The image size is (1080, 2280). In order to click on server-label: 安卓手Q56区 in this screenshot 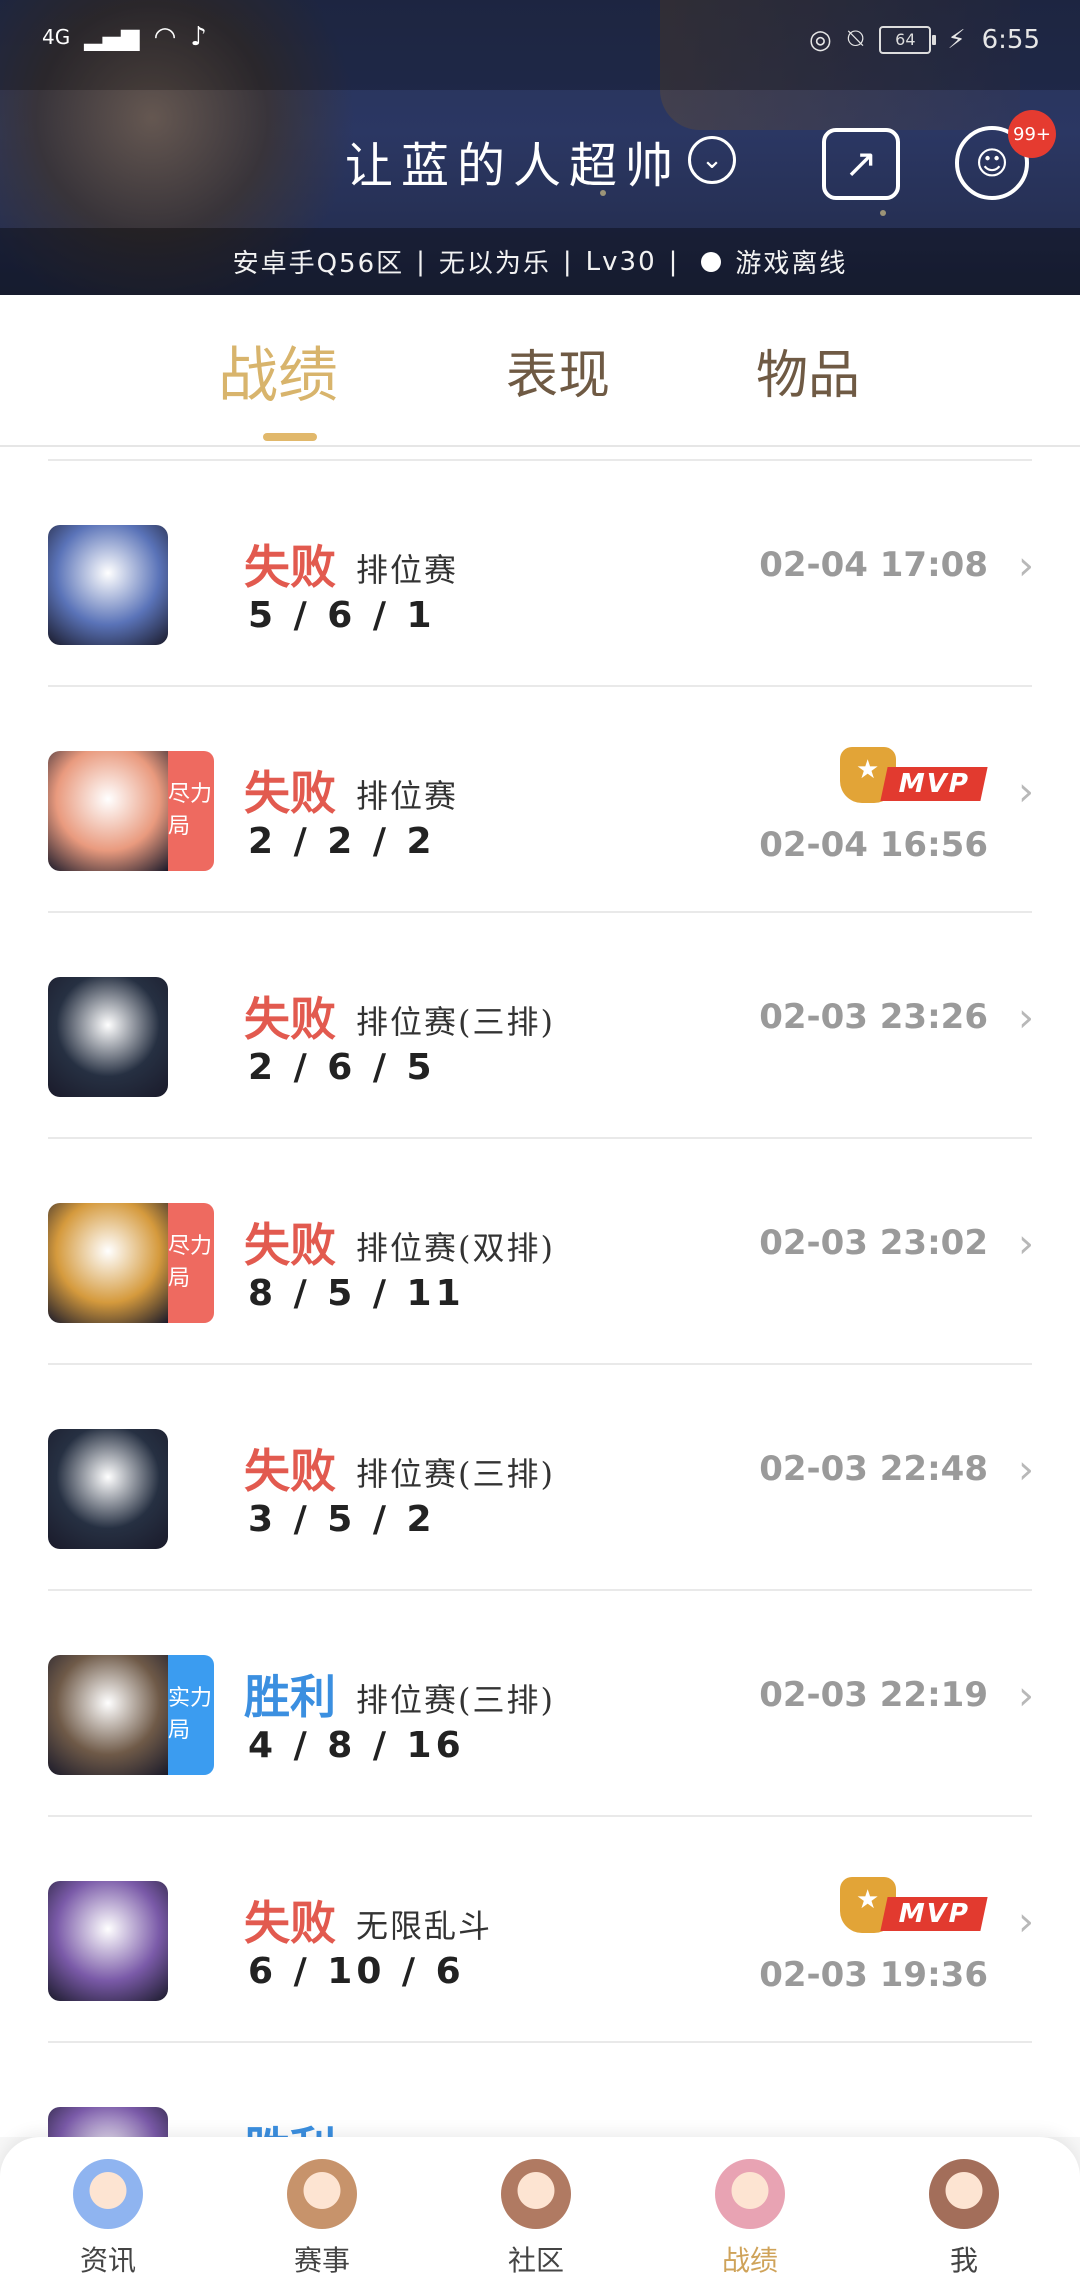, I will do `click(318, 264)`.